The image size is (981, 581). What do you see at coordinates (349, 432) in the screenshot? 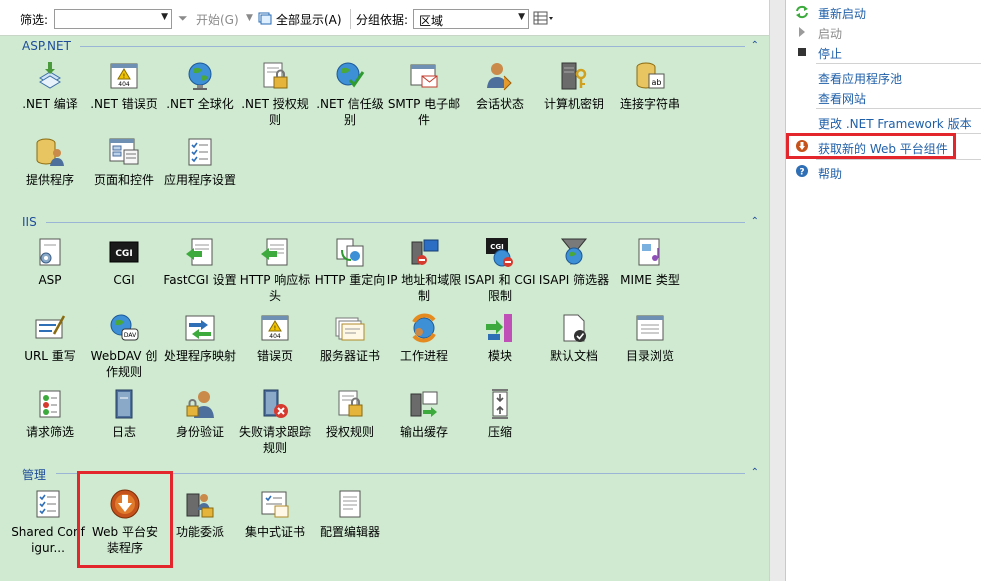
I see `feature-label: 授权规则` at bounding box center [349, 432].